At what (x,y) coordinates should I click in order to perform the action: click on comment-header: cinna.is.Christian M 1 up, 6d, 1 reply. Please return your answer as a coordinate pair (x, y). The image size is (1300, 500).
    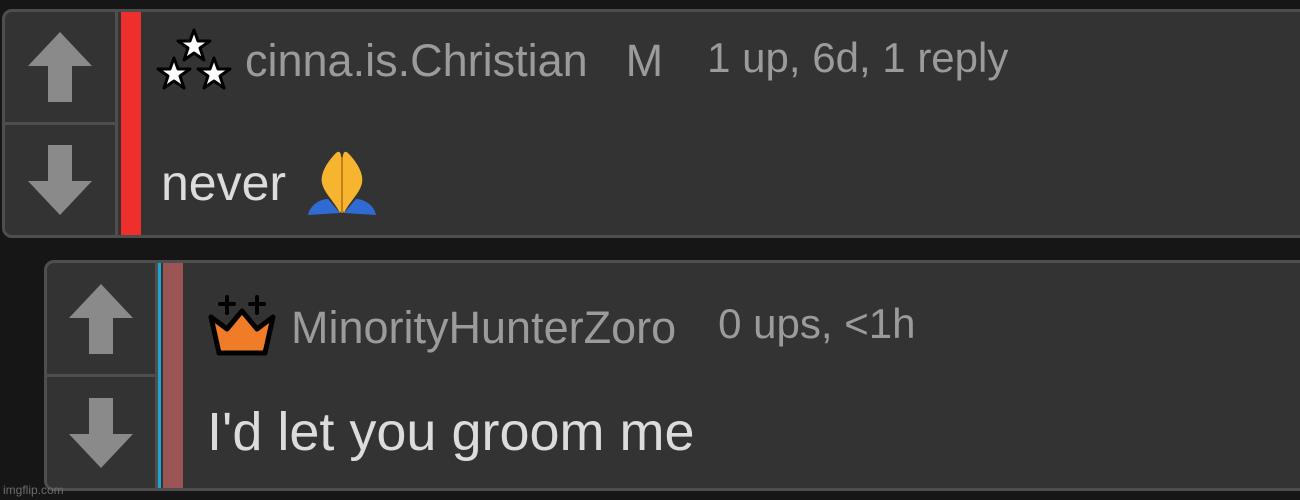
    Looking at the image, I should click on (581, 61).